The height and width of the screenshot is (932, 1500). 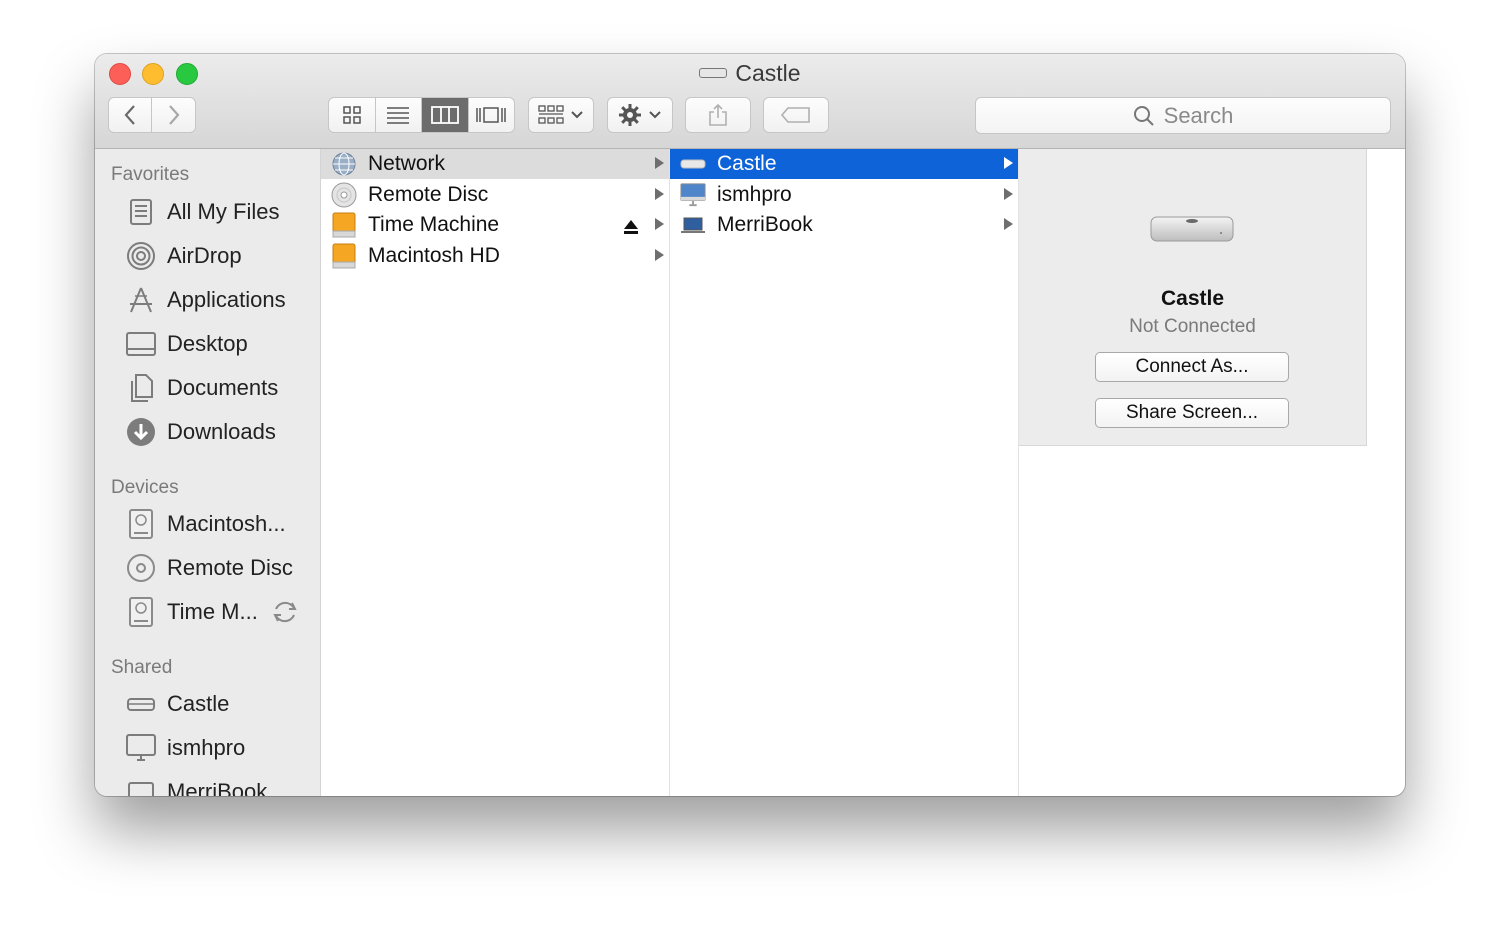 I want to click on list-item-ismhpro: ismhpro, so click(x=844, y=195).